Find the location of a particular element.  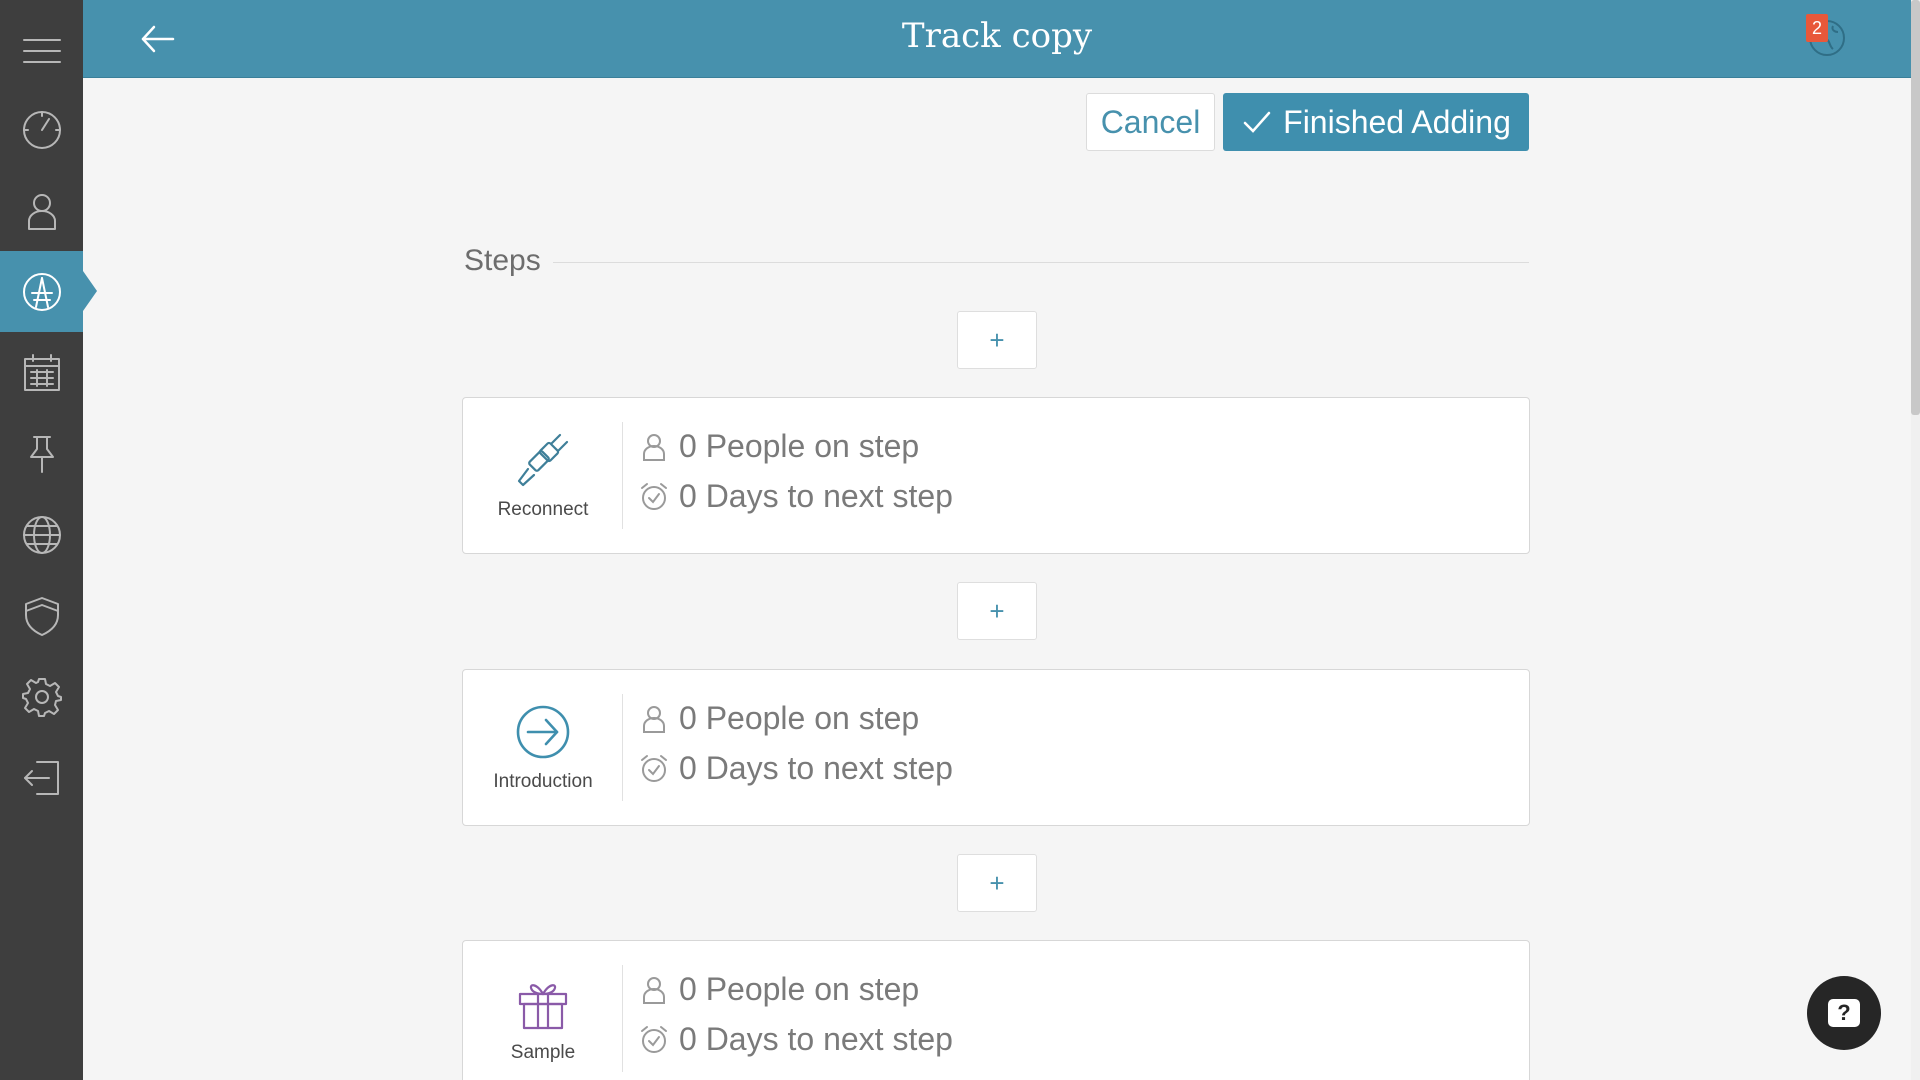

checkmark-icon is located at coordinates (1257, 122).